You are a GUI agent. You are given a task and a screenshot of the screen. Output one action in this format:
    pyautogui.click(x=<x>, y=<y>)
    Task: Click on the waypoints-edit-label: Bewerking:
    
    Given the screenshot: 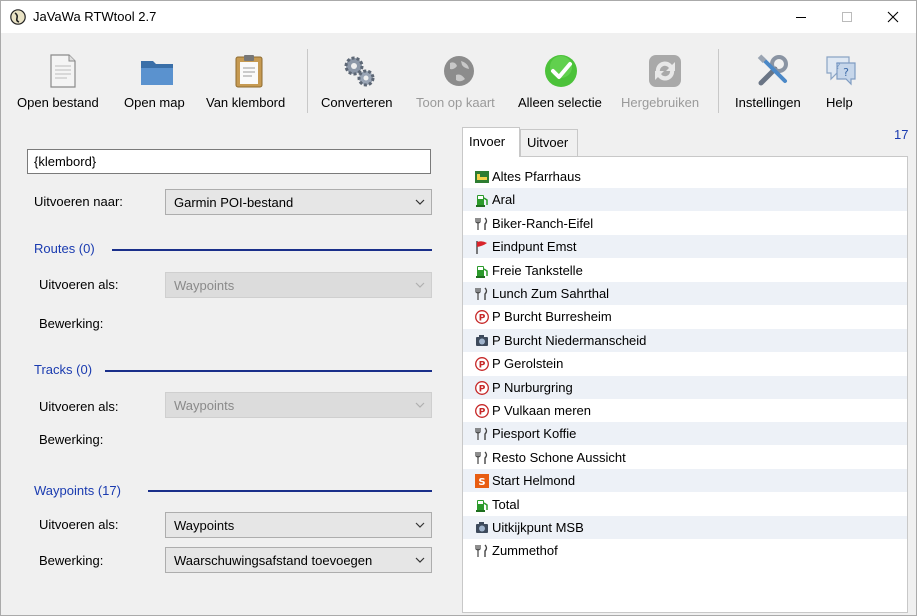 What is the action you would take?
    pyautogui.click(x=71, y=560)
    